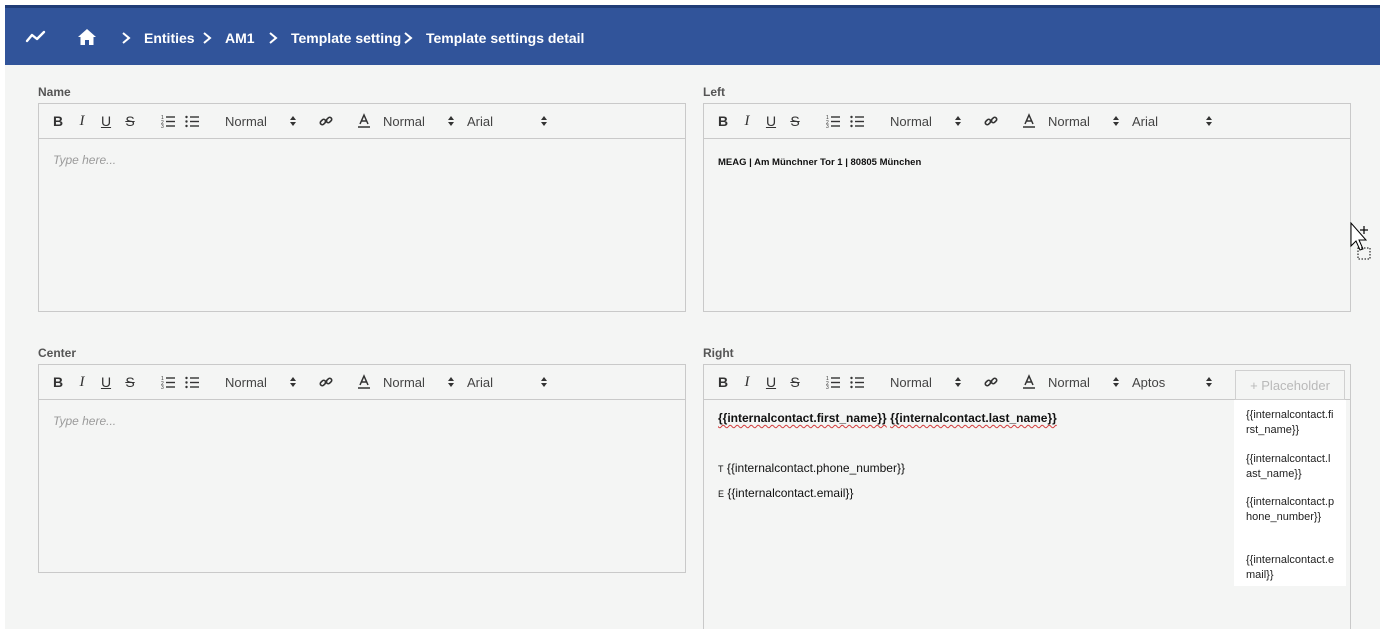  What do you see at coordinates (815, 468) in the screenshot?
I see `phone-token: {{internalcontact.phone_number}}` at bounding box center [815, 468].